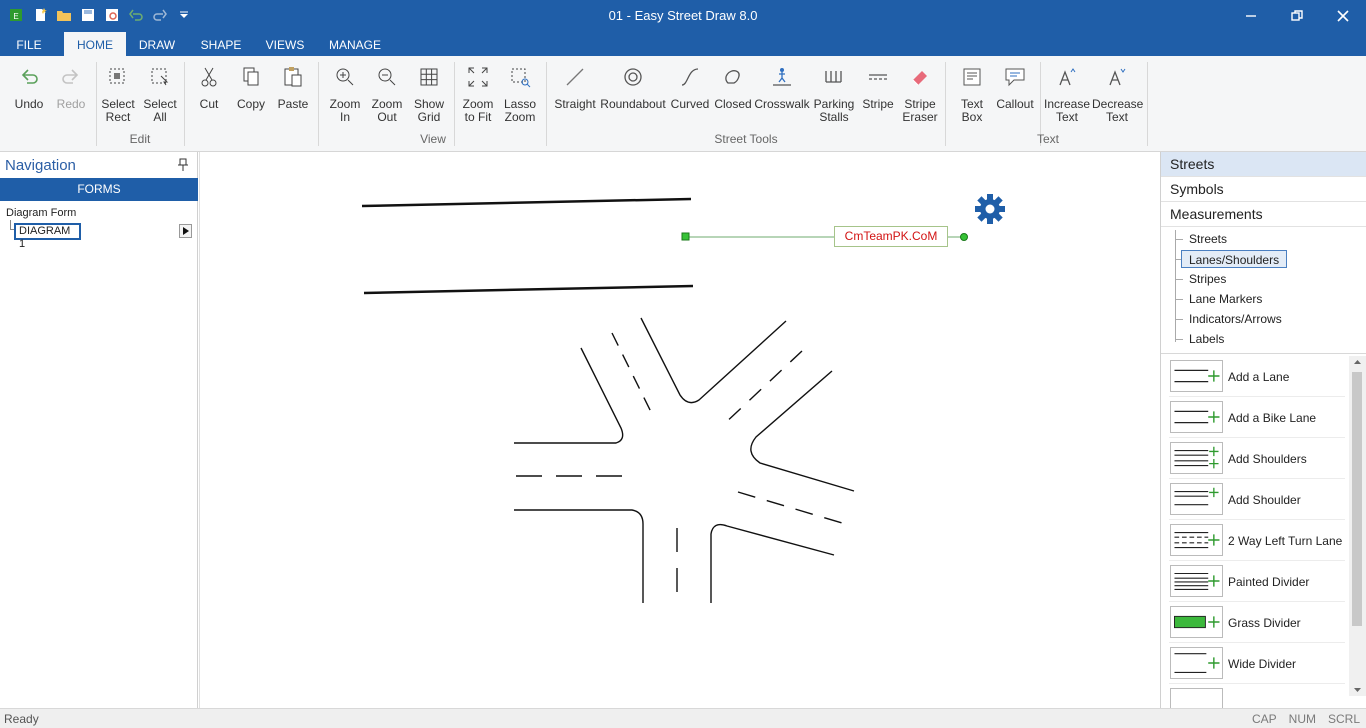 This screenshot has height=728, width=1366. What do you see at coordinates (1257, 663) in the screenshot?
I see `tool-wide-divider: Wide Divider` at bounding box center [1257, 663].